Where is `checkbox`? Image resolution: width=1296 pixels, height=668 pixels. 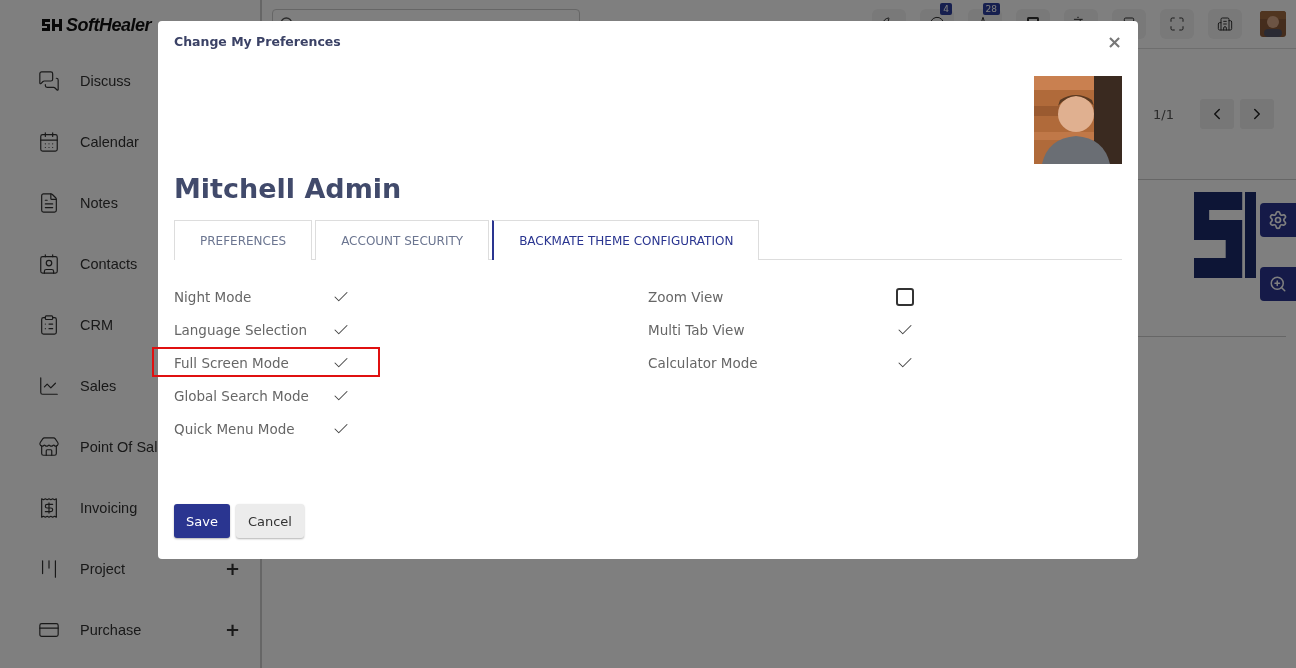 checkbox is located at coordinates (905, 296).